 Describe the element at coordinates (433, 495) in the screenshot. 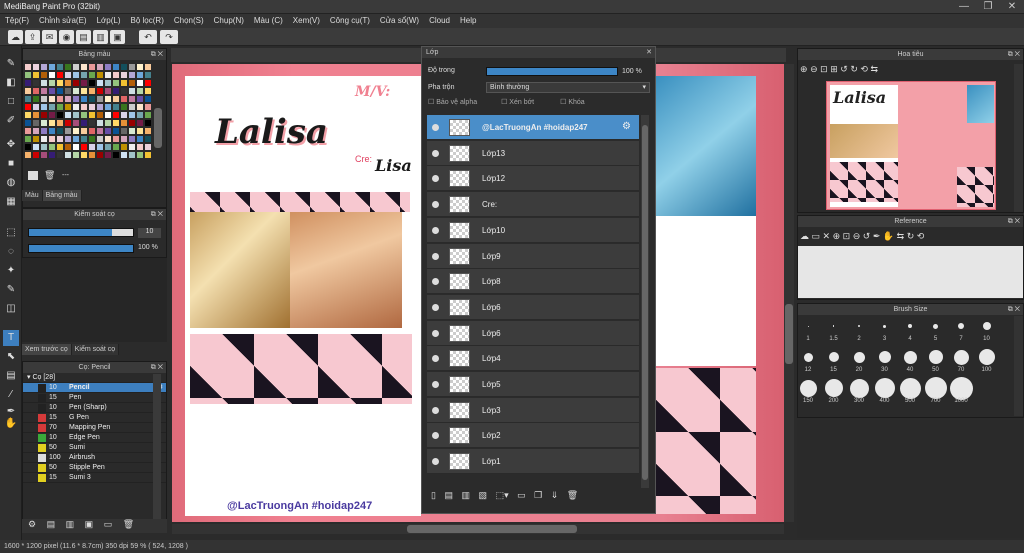

I see `new-layer-icon: ▯` at that location.